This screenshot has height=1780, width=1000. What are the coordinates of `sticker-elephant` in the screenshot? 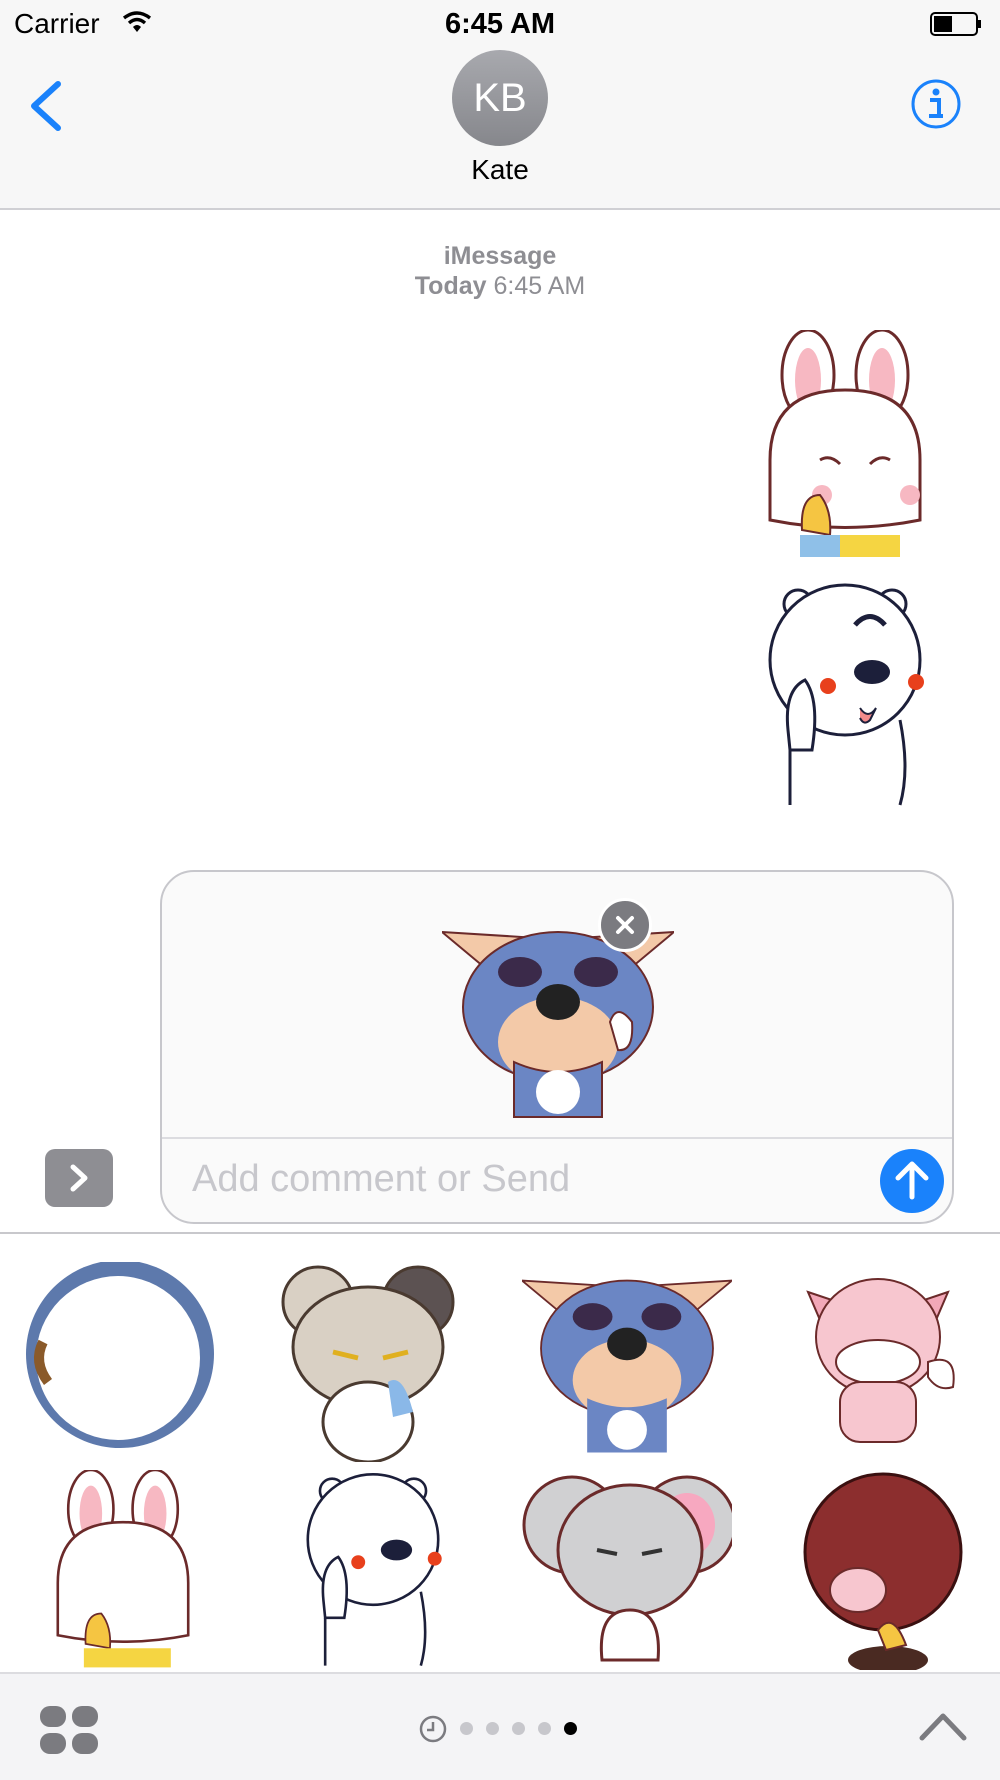 It's located at (629, 1570).